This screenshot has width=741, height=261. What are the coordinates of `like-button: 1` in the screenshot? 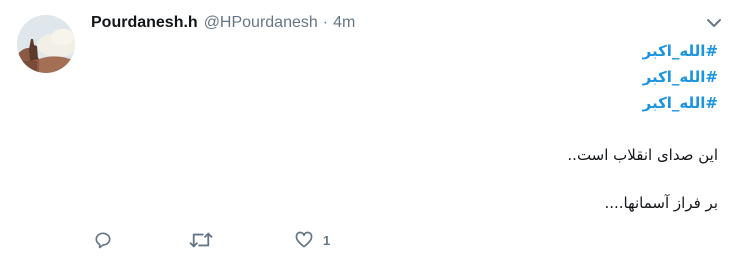 It's located at (312, 240).